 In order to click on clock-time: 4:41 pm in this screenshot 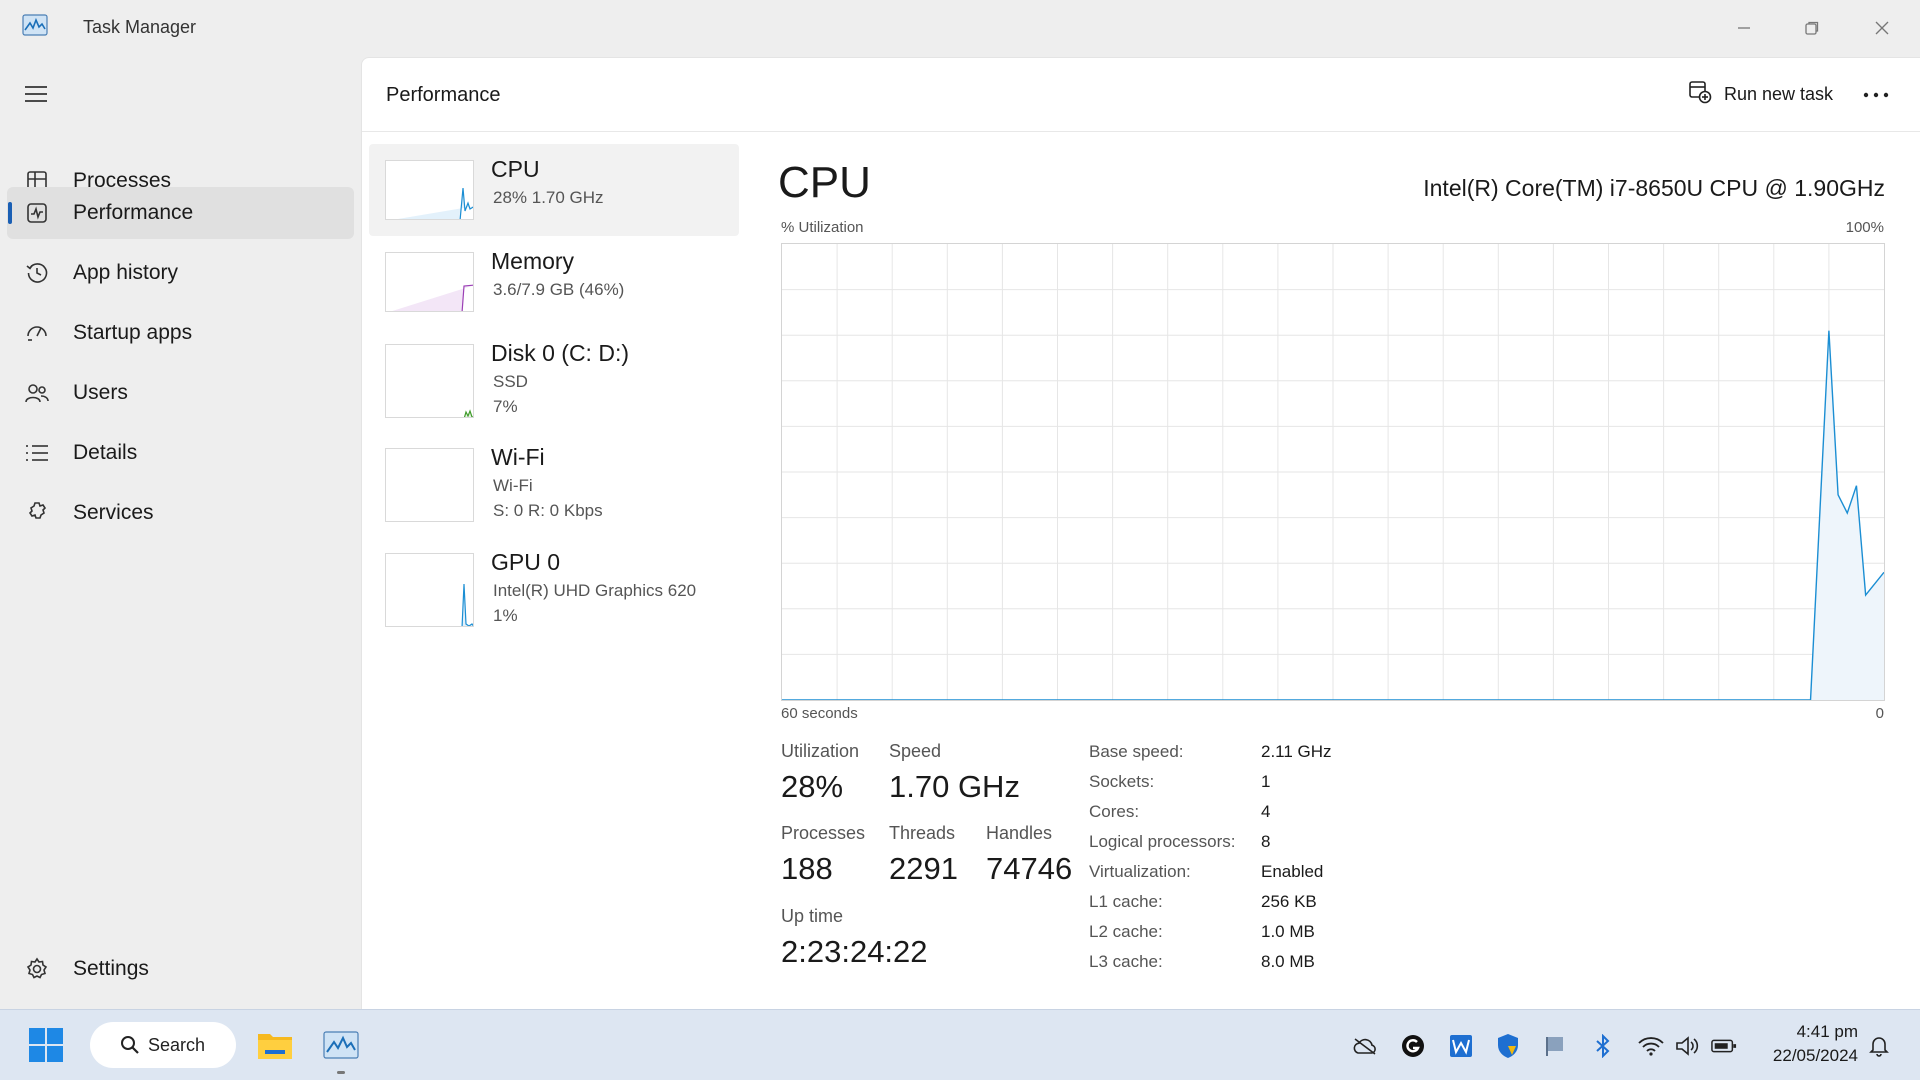, I will do `click(1827, 1031)`.